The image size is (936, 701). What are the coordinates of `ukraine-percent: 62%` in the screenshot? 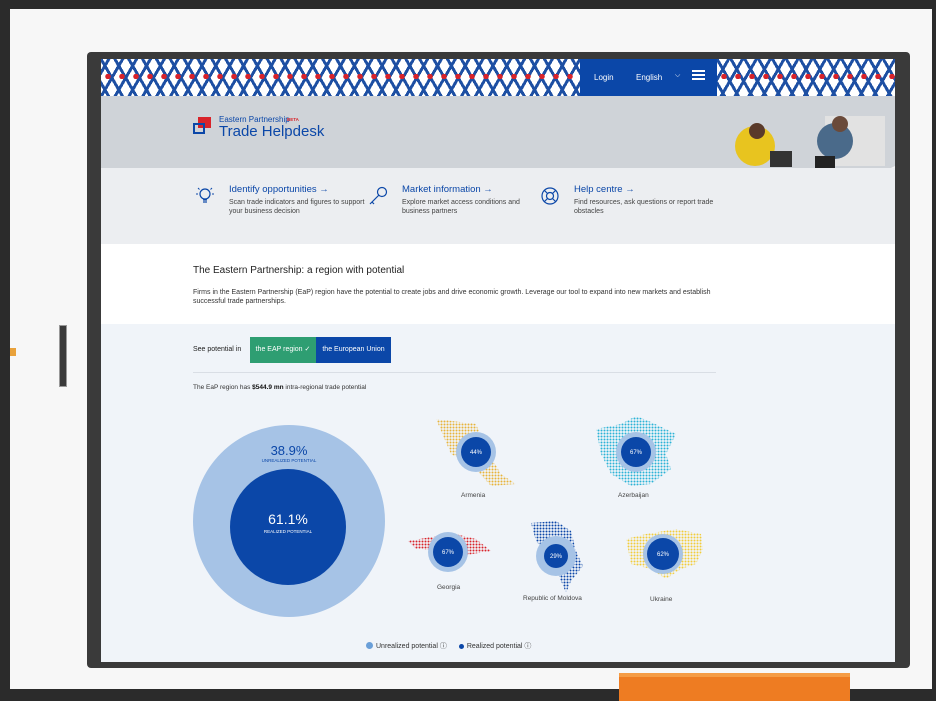 It's located at (663, 555).